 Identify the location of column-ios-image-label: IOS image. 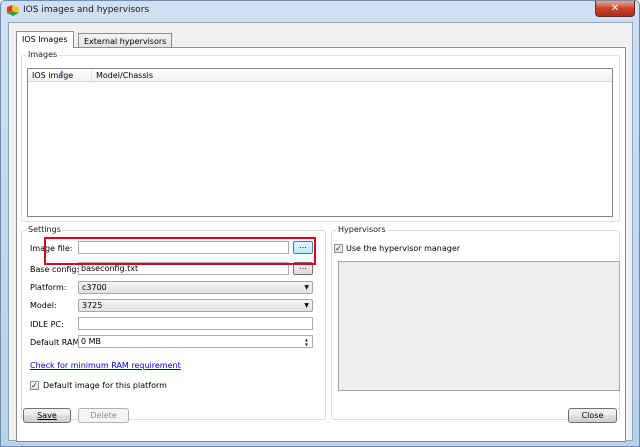
(53, 75).